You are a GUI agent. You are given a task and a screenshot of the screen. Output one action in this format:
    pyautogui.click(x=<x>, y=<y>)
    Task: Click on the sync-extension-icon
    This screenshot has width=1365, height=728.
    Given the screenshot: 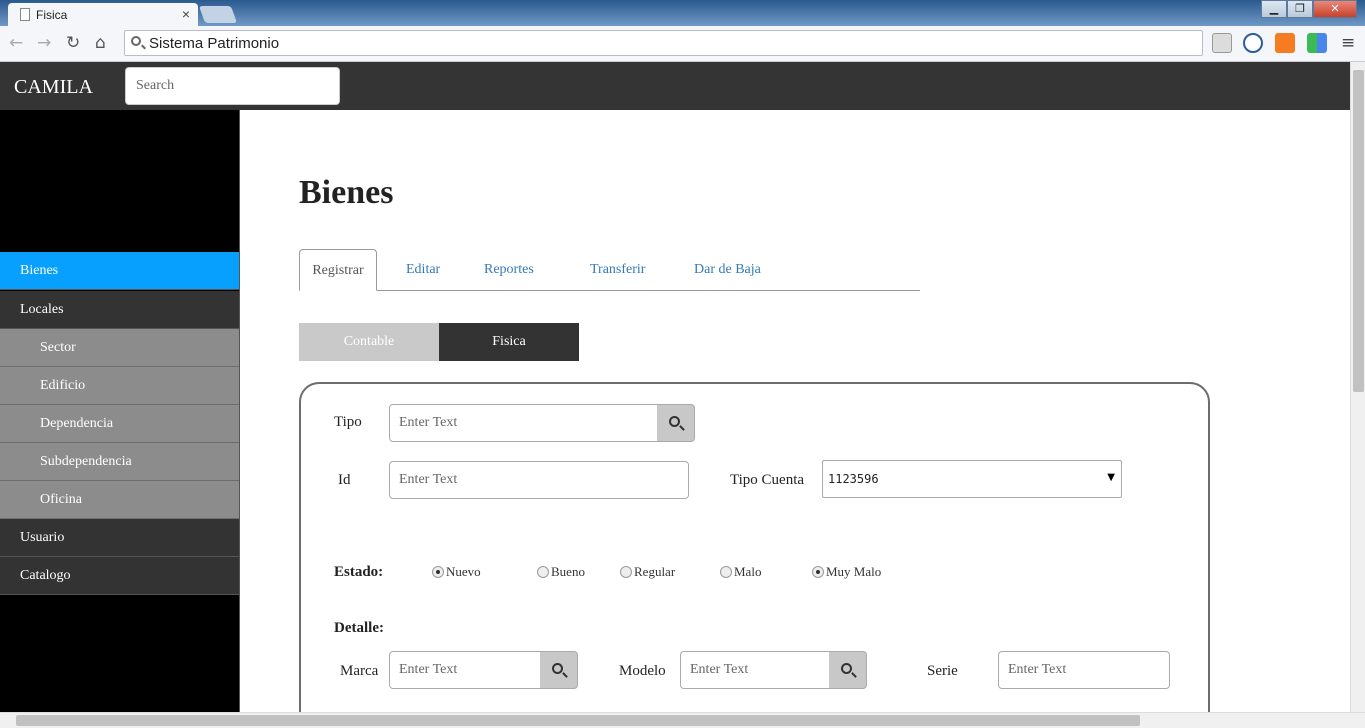 What is the action you would take?
    pyautogui.click(x=1253, y=43)
    